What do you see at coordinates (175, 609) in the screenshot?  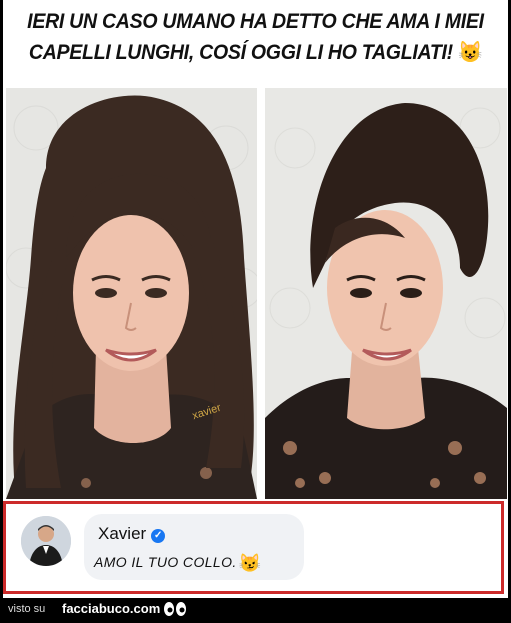 I see `eyes-icon` at bounding box center [175, 609].